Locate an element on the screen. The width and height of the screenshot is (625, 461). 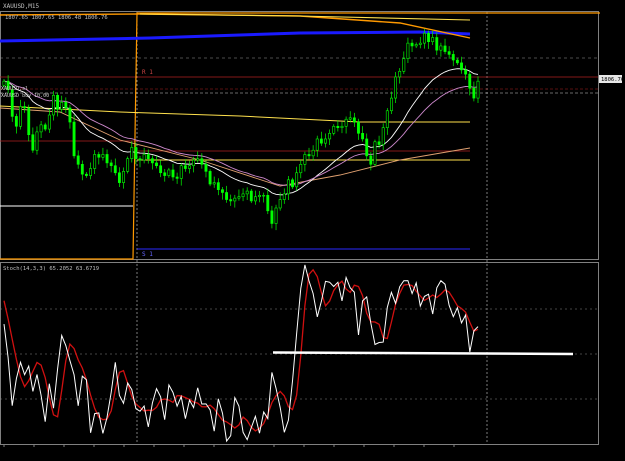
s1-level-label: S 1 is located at coordinates (147, 254).